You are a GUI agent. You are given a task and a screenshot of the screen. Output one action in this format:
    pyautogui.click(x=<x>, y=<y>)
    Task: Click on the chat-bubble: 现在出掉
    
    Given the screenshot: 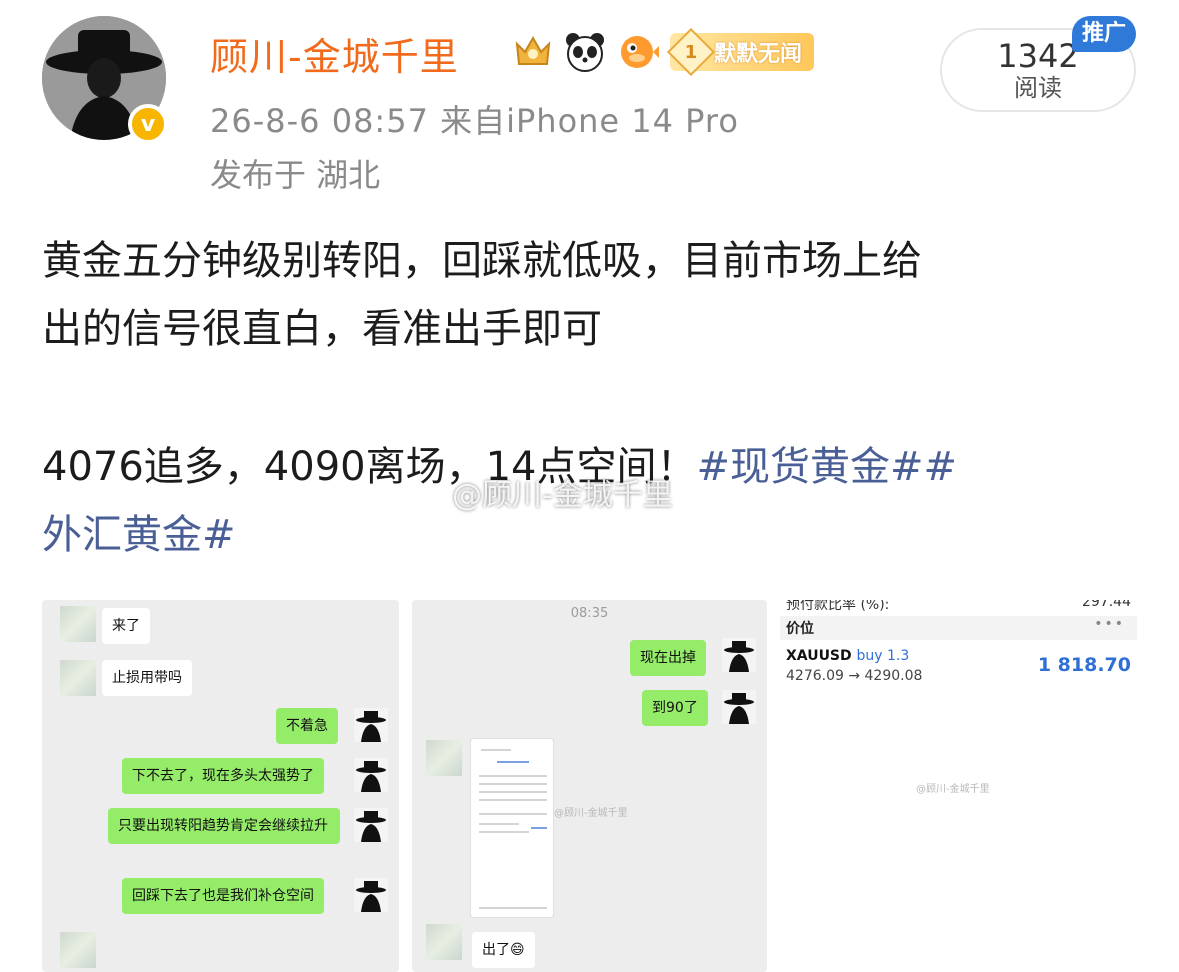 What is the action you would take?
    pyautogui.click(x=668, y=658)
    